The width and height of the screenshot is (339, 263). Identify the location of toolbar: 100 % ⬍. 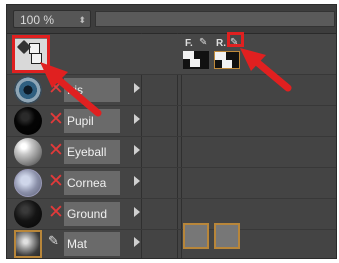
(171, 19).